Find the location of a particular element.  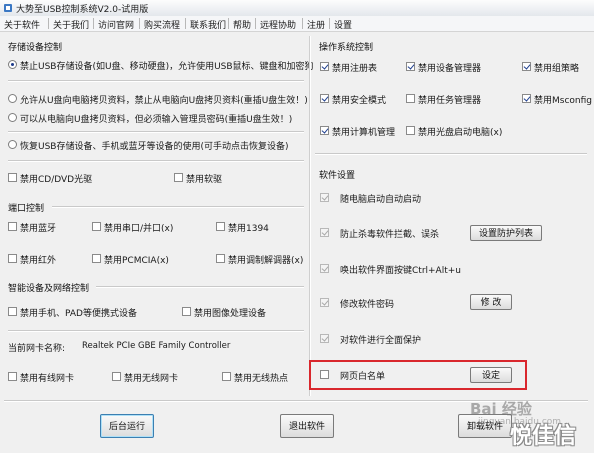

menu-about-software: 关于软件 is located at coordinates (22, 24).